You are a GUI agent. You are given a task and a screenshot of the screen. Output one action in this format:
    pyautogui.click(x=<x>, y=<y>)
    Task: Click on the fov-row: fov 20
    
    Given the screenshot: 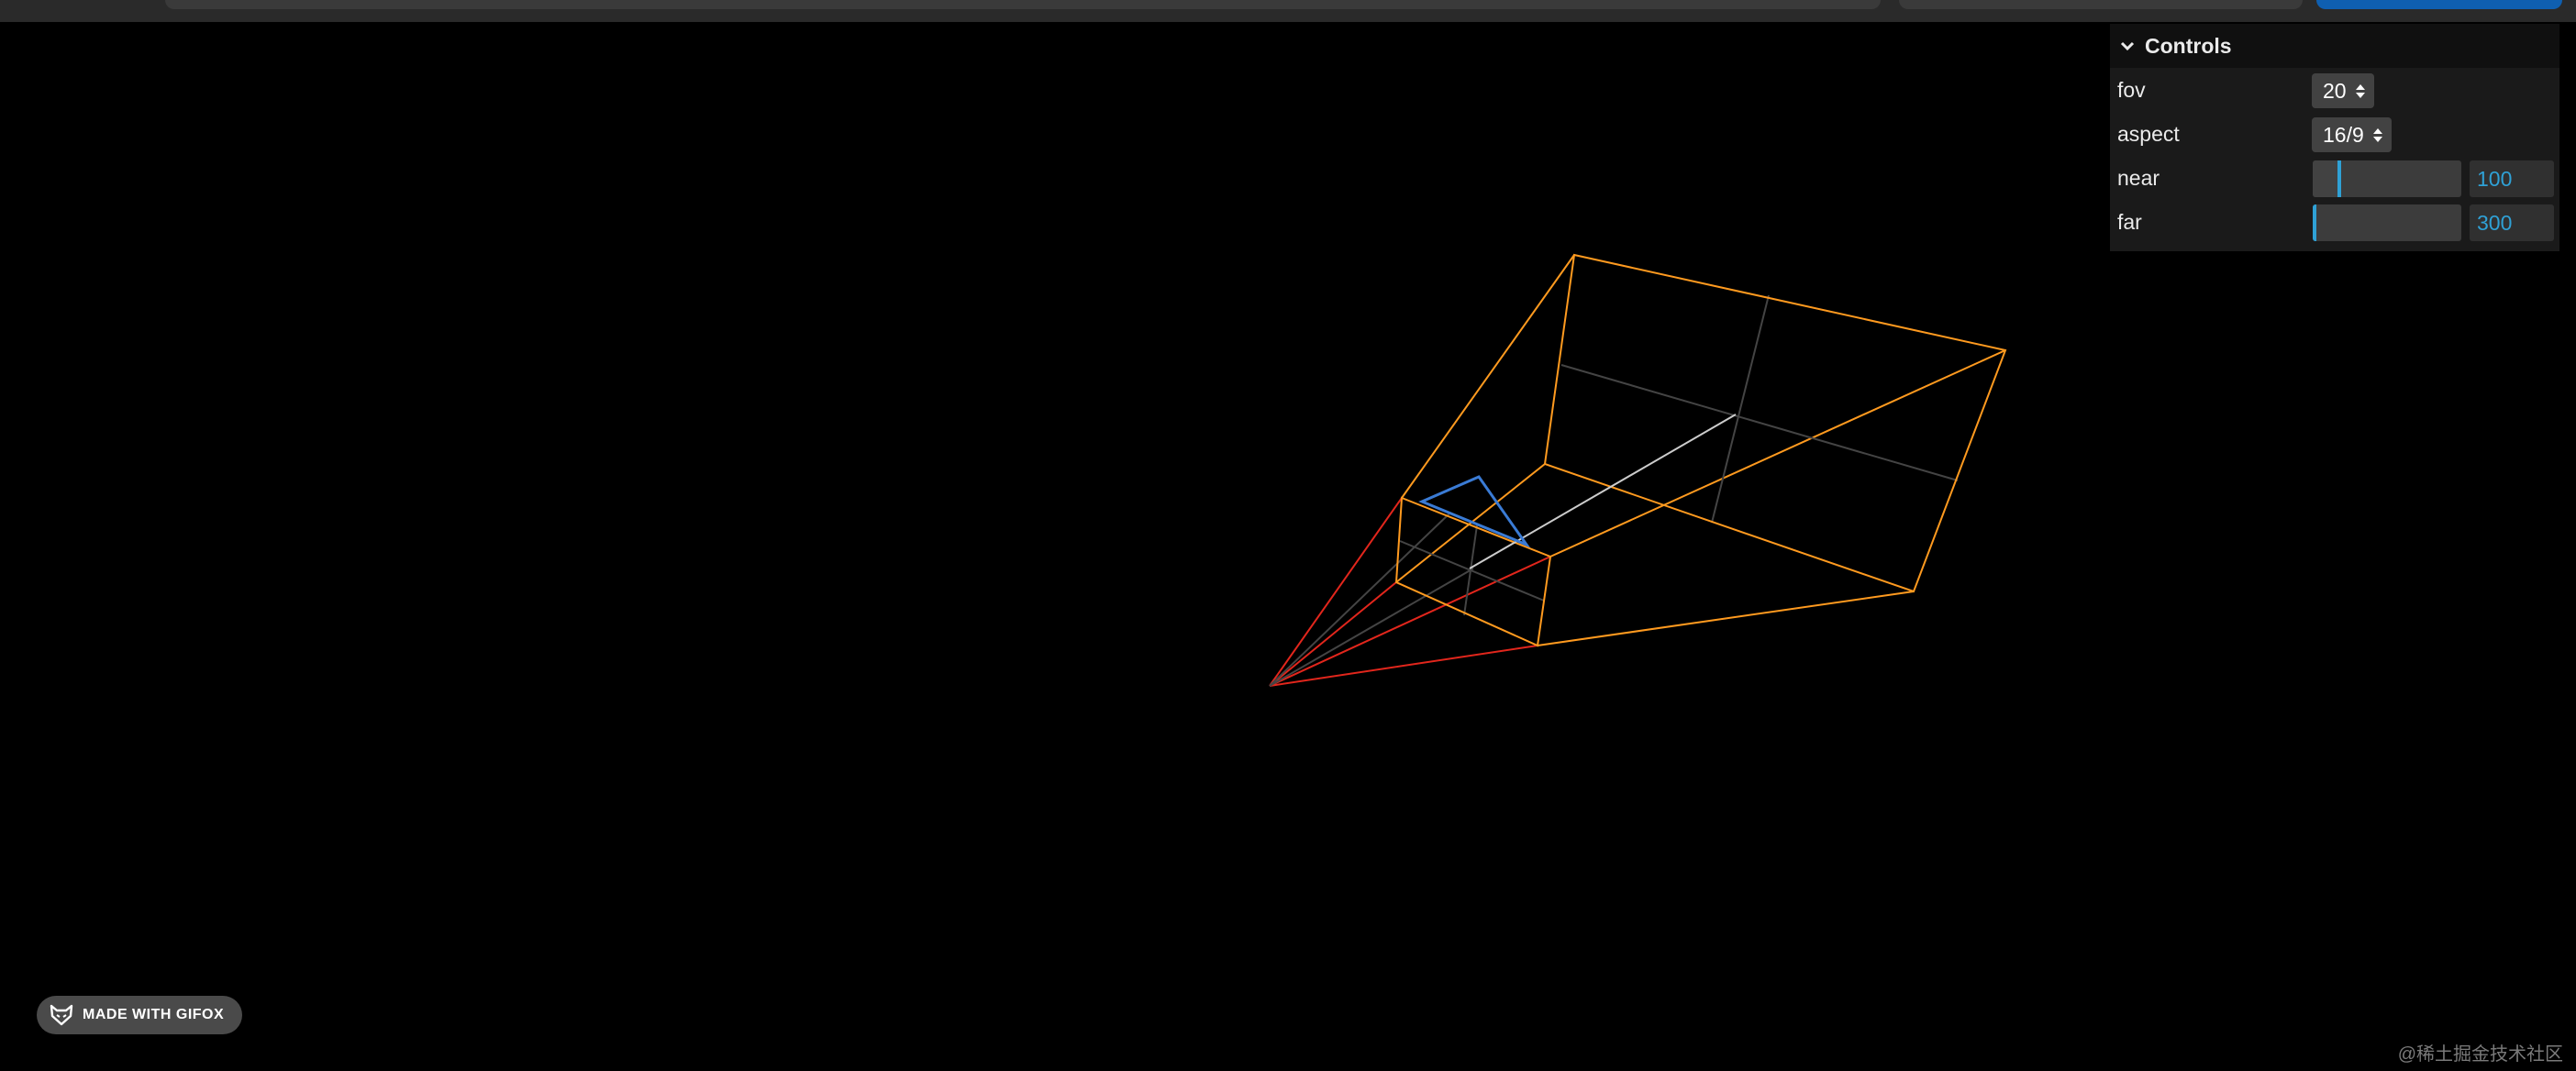 What is the action you would take?
    pyautogui.click(x=2334, y=90)
    